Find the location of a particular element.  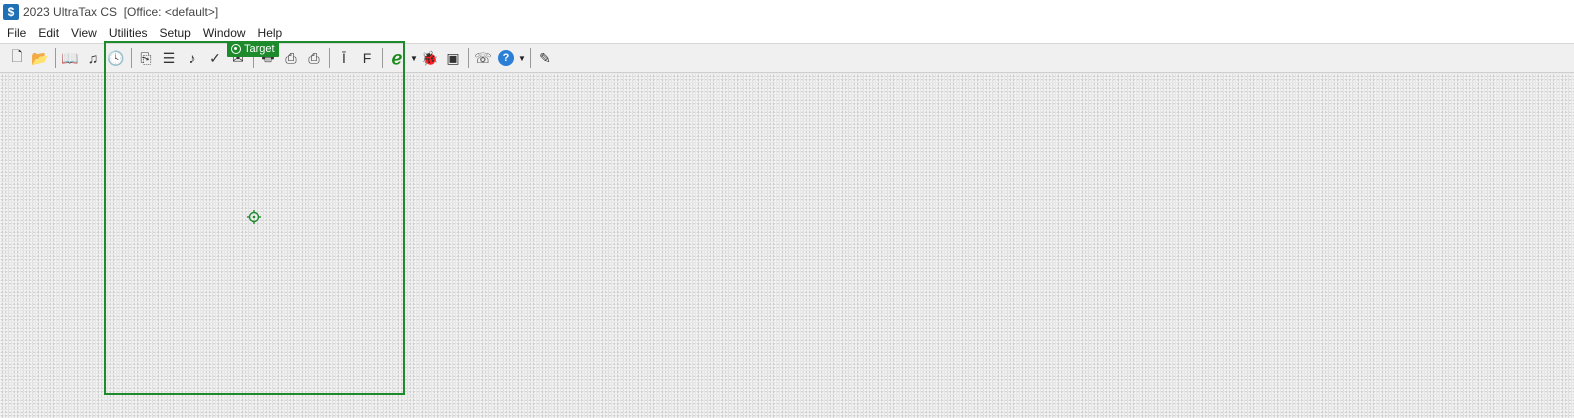

print-batch-icon: ⎙ is located at coordinates (314, 58).